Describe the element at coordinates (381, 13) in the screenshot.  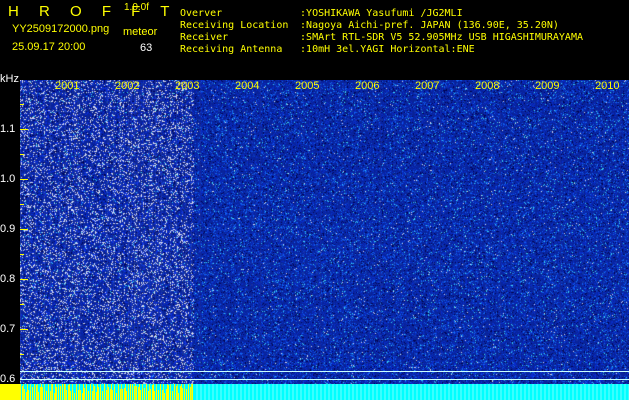
I see `observer-value: :YOSHIKAWA Yasufumi /JG2MLI` at that location.